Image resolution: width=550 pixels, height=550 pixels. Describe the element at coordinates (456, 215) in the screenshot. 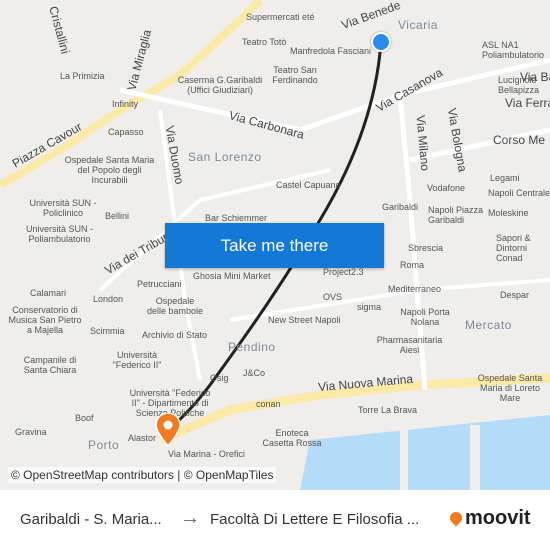

I see `map-label: Napoli Piazza Garibaldi` at that location.